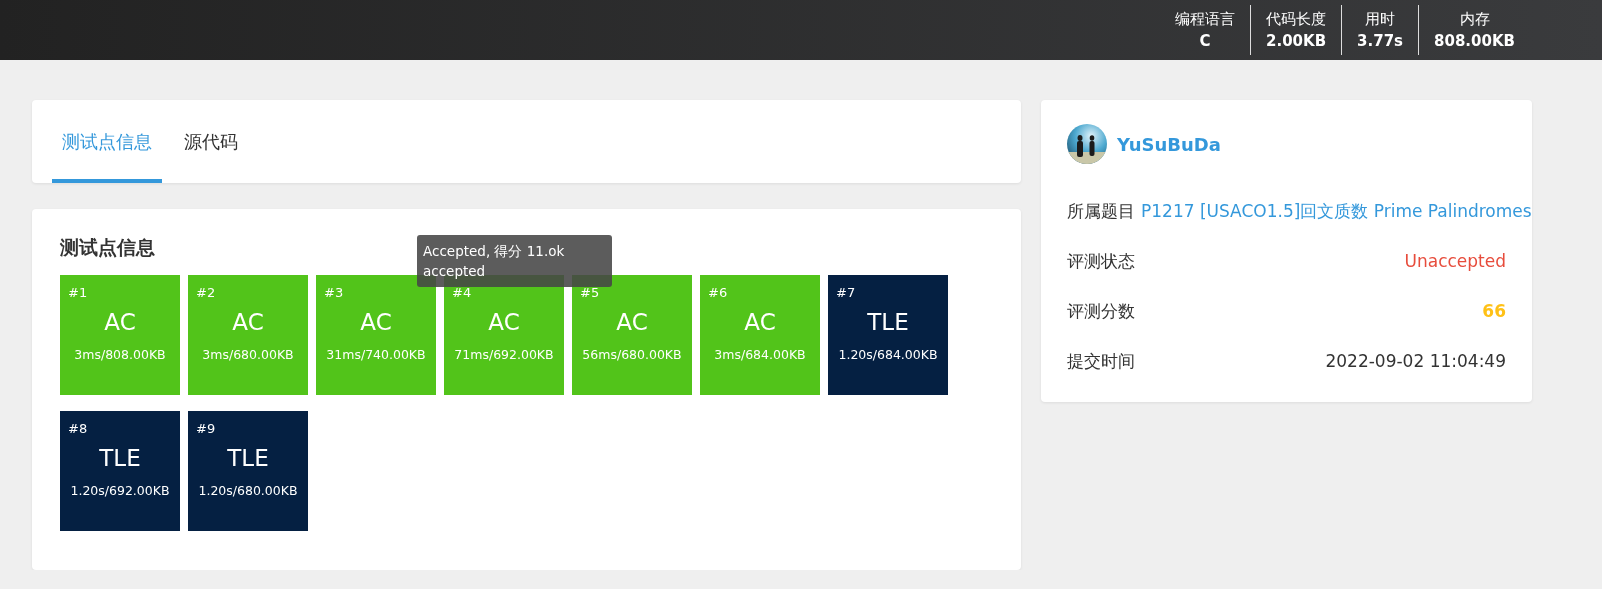 Image resolution: width=1602 pixels, height=589 pixels. Describe the element at coordinates (632, 354) in the screenshot. I see `testcase-detail: 56ms/680.00KB` at that location.